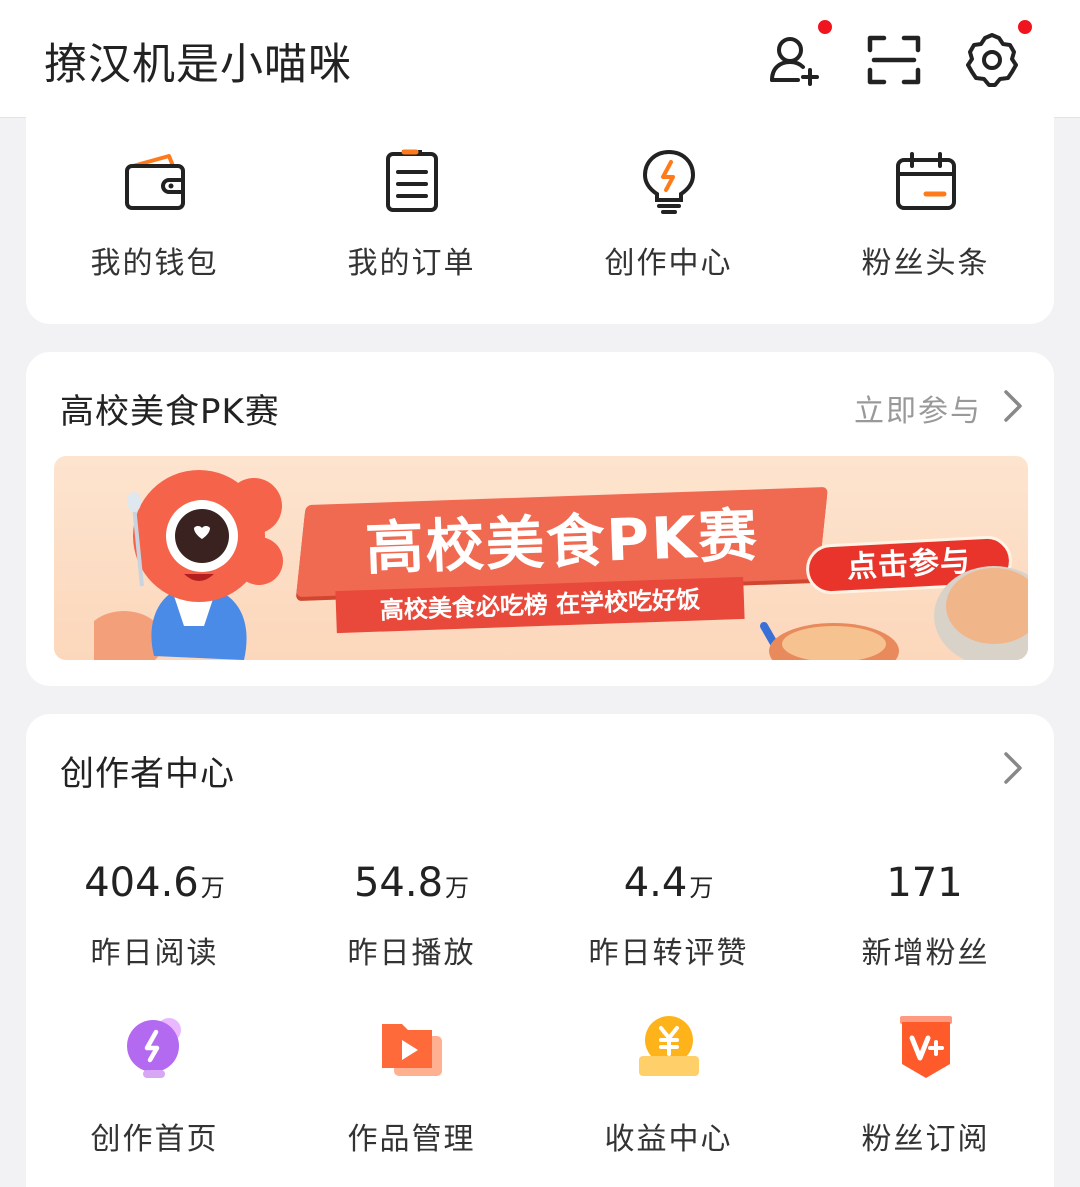  I want to click on tool-creation-home: 创作首页, so click(154, 1085).